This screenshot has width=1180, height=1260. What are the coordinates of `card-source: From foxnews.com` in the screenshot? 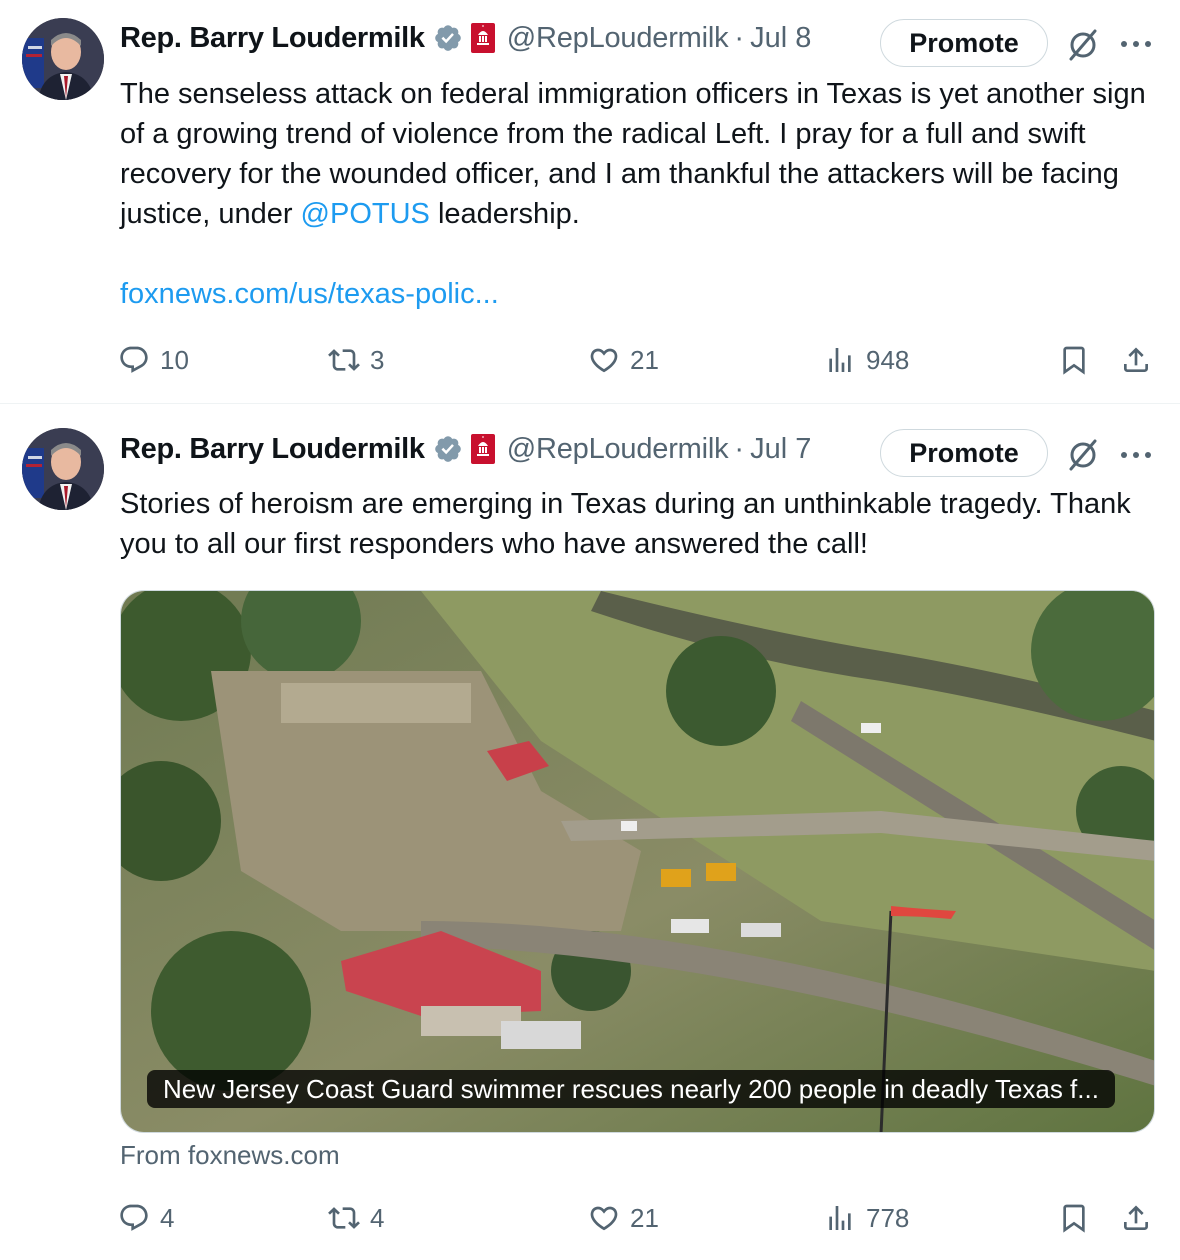 It's located at (230, 1155).